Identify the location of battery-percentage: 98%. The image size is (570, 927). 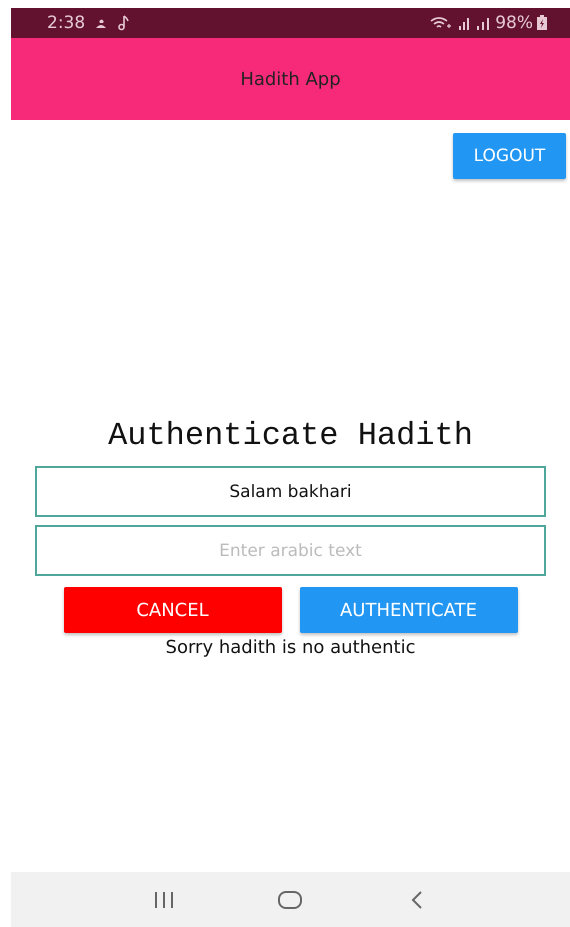
(514, 23).